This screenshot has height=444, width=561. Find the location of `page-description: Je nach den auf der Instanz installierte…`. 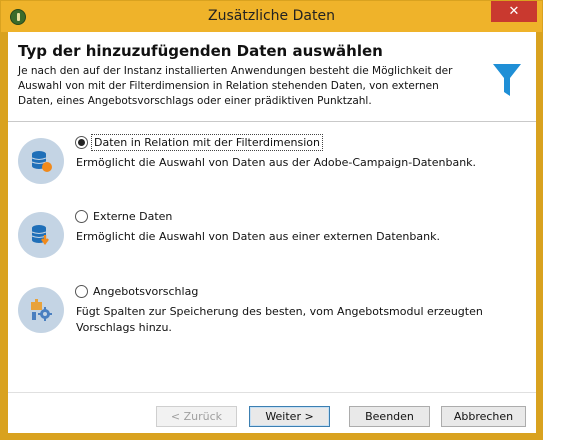

page-description: Je nach den auf der Instanz installierte… is located at coordinates (235, 86).